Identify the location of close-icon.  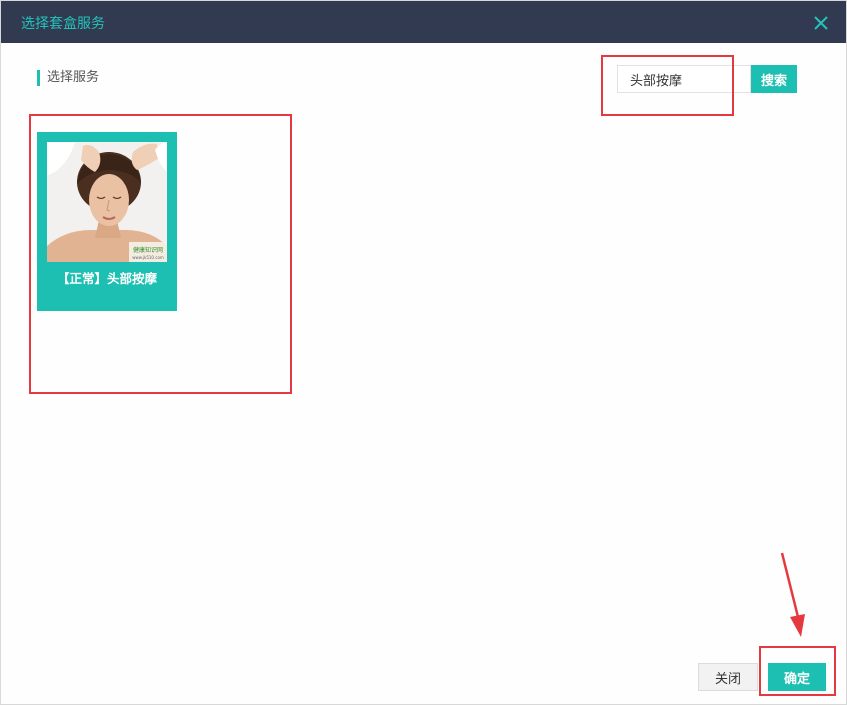
(821, 23).